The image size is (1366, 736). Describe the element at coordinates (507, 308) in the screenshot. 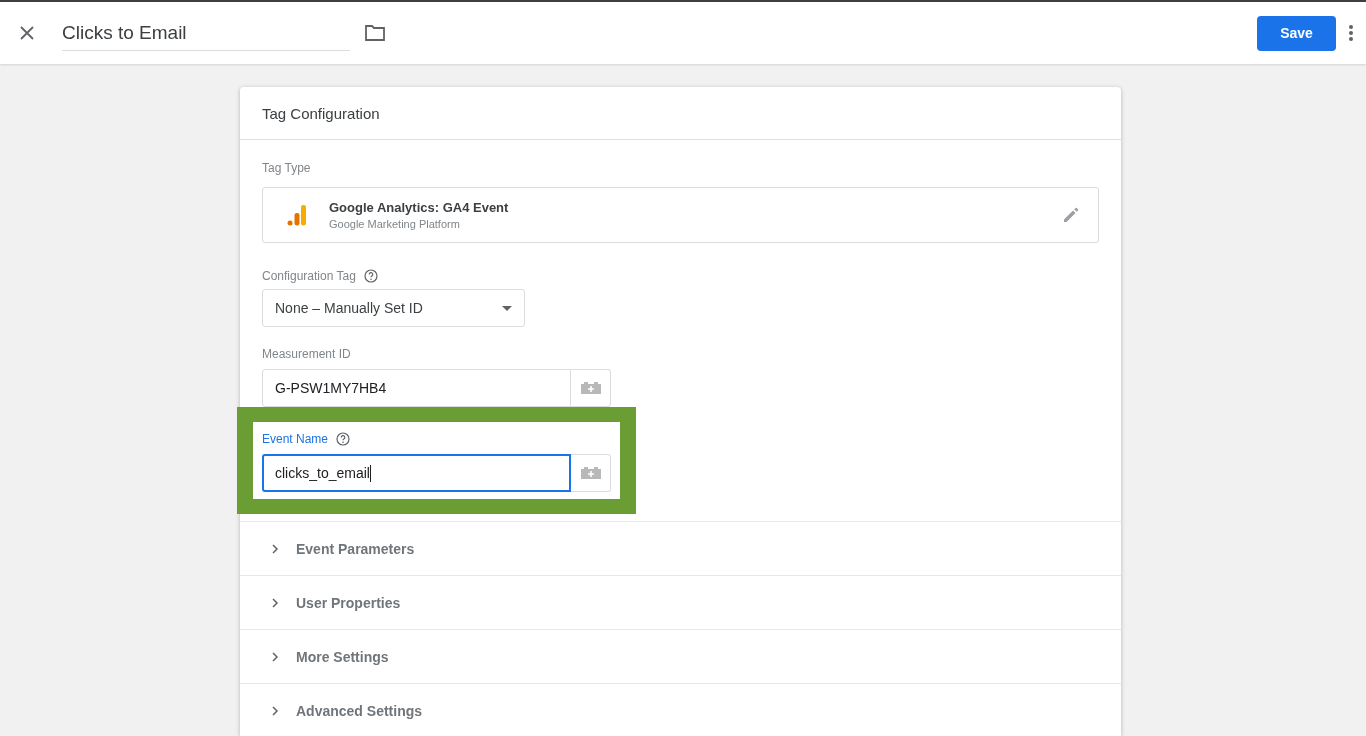

I see `caret-icon` at that location.